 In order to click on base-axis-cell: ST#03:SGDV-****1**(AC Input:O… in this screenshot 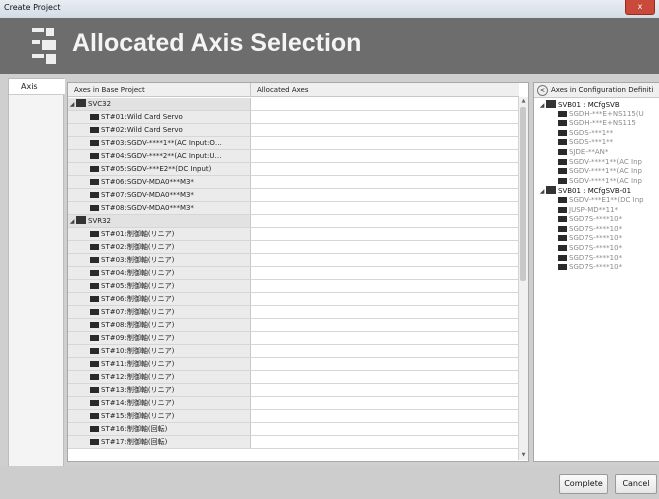, I will do `click(159, 143)`.